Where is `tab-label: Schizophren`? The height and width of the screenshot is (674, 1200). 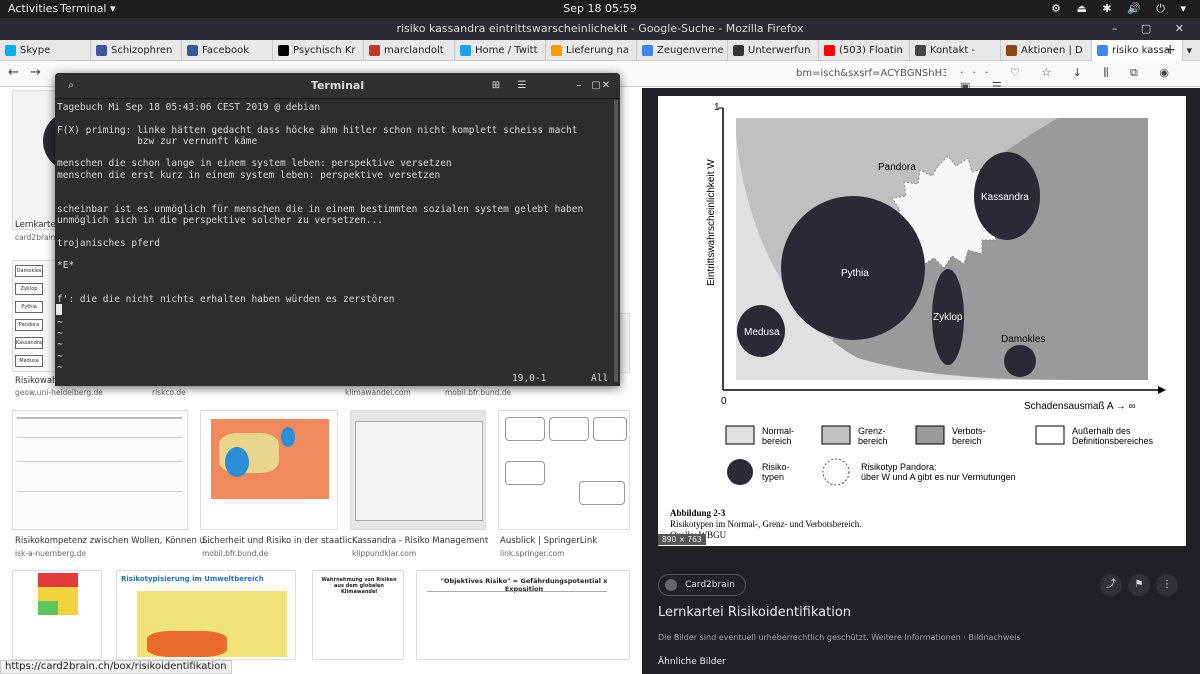 tab-label: Schizophren is located at coordinates (142, 50).